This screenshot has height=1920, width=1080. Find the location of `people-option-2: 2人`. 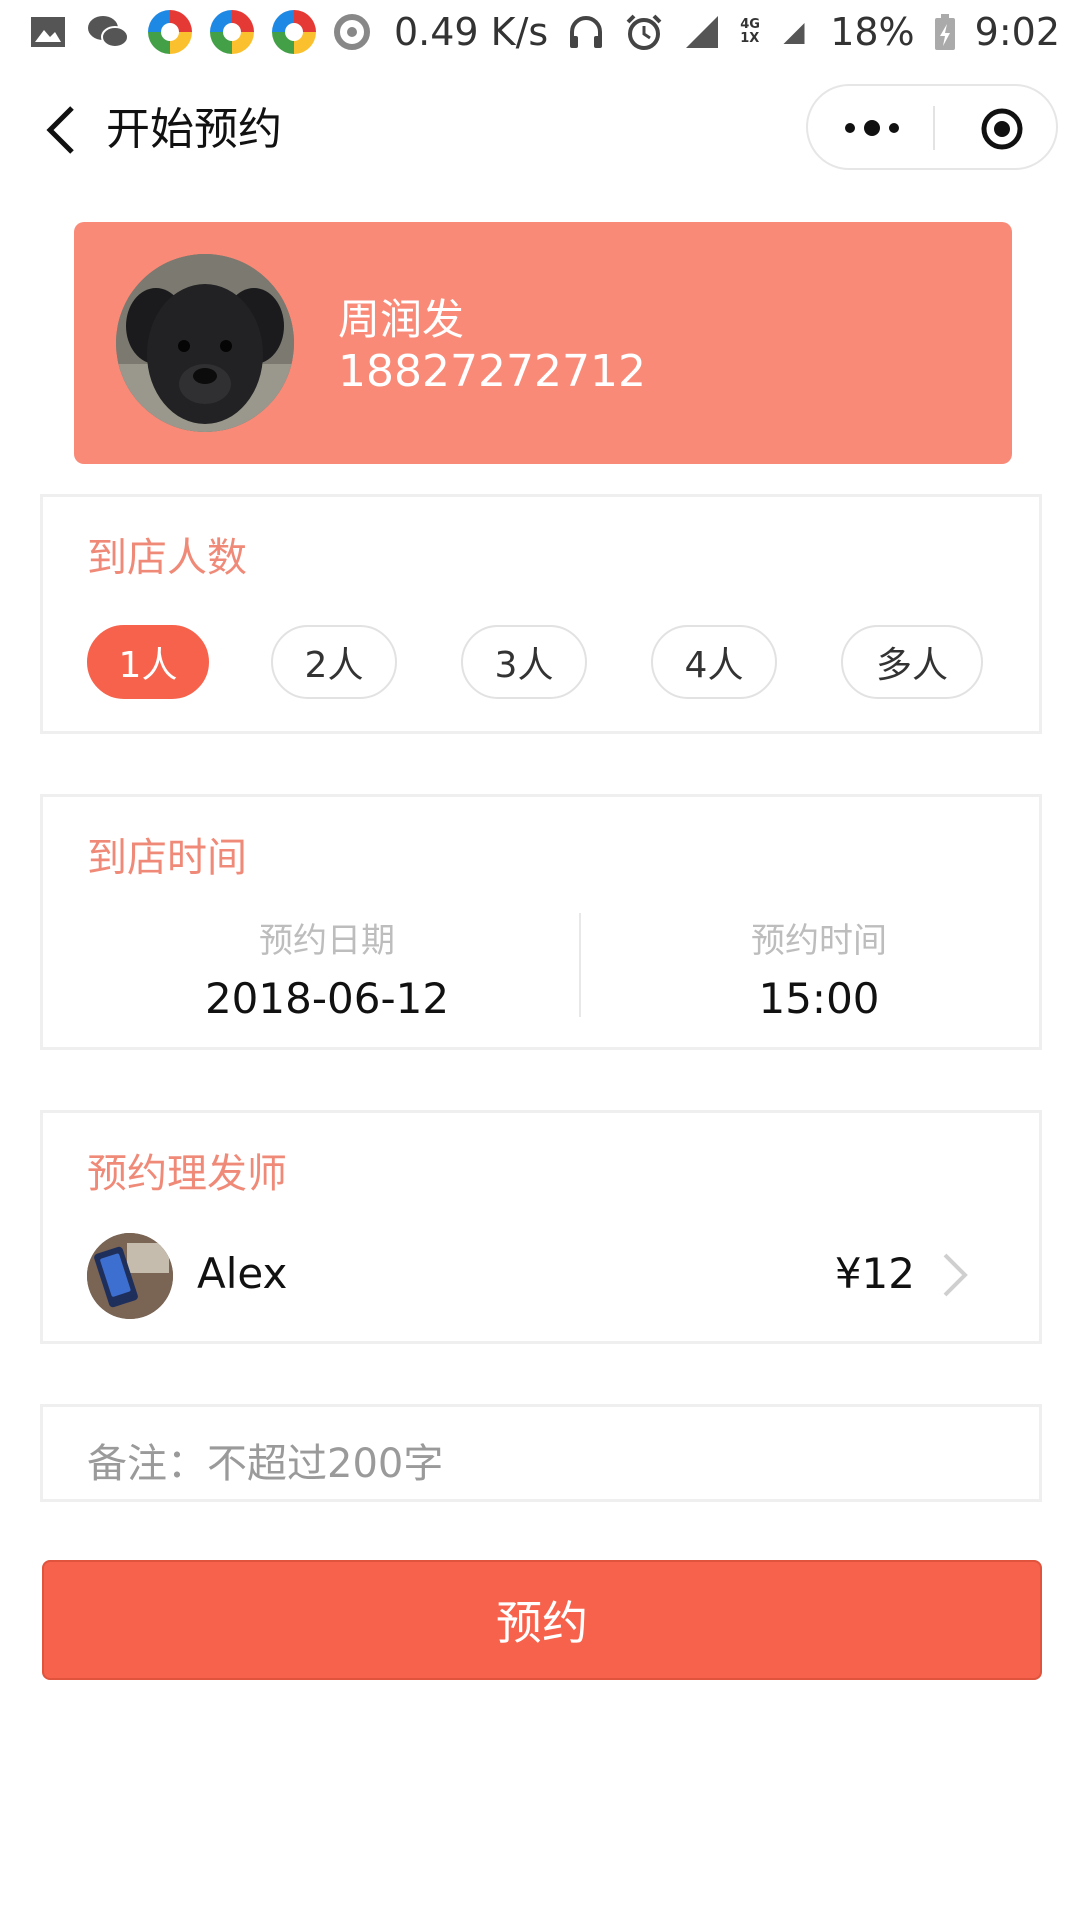

people-option-2: 2人 is located at coordinates (334, 662).